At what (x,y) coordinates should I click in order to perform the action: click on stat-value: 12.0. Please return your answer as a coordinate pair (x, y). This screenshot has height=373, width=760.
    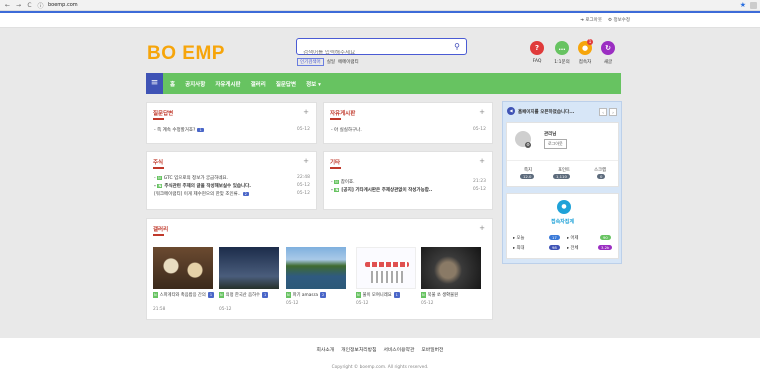
    Looking at the image, I should click on (527, 176).